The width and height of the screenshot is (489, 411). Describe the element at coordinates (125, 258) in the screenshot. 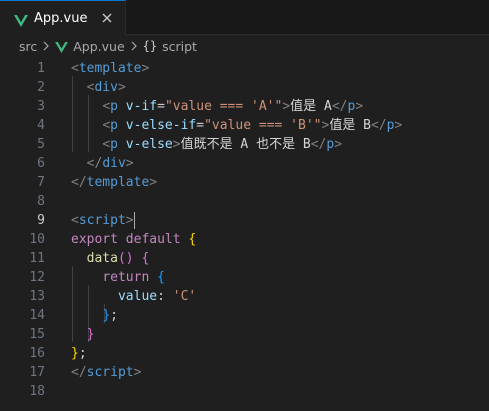

I see `code-token: ()` at that location.